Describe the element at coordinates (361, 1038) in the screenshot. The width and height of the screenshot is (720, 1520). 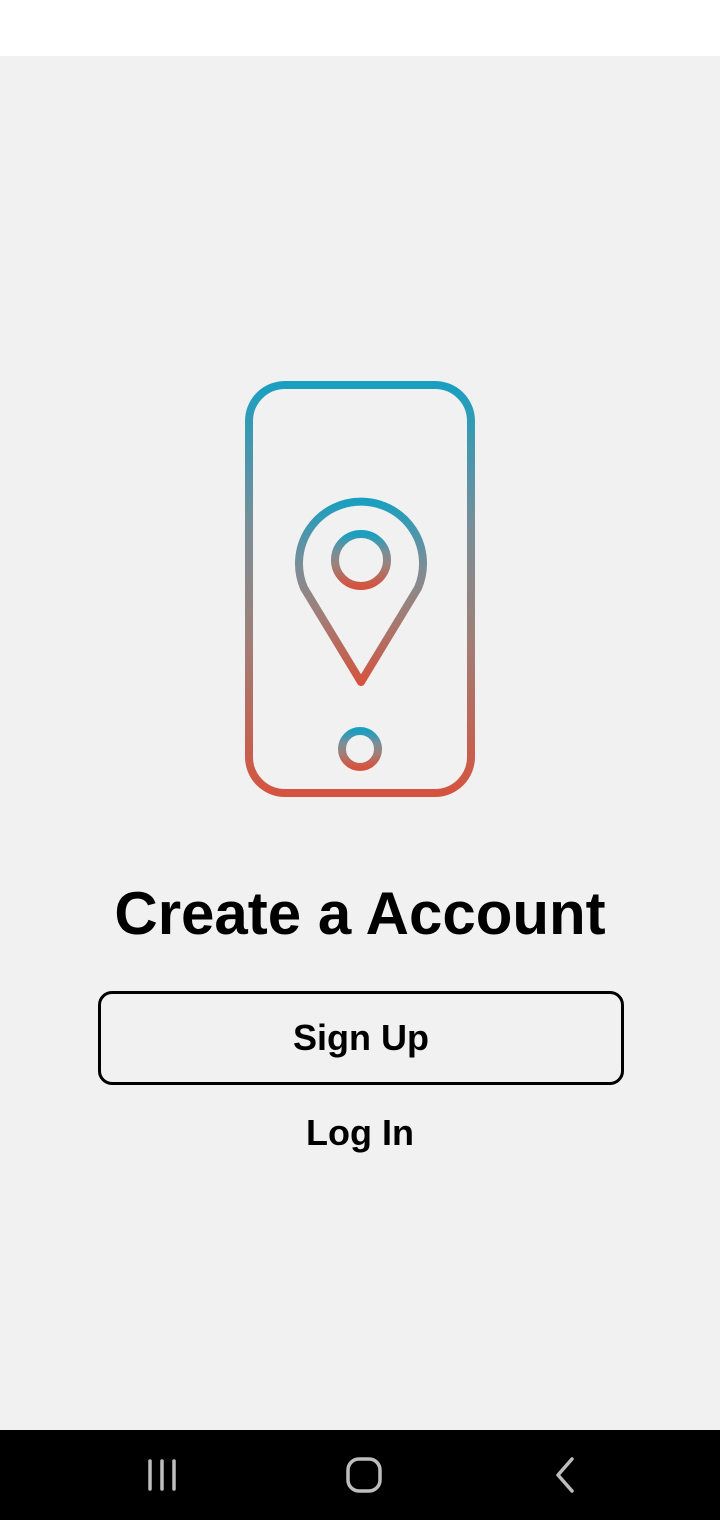
I see `sign-up-button: Sign Up` at that location.